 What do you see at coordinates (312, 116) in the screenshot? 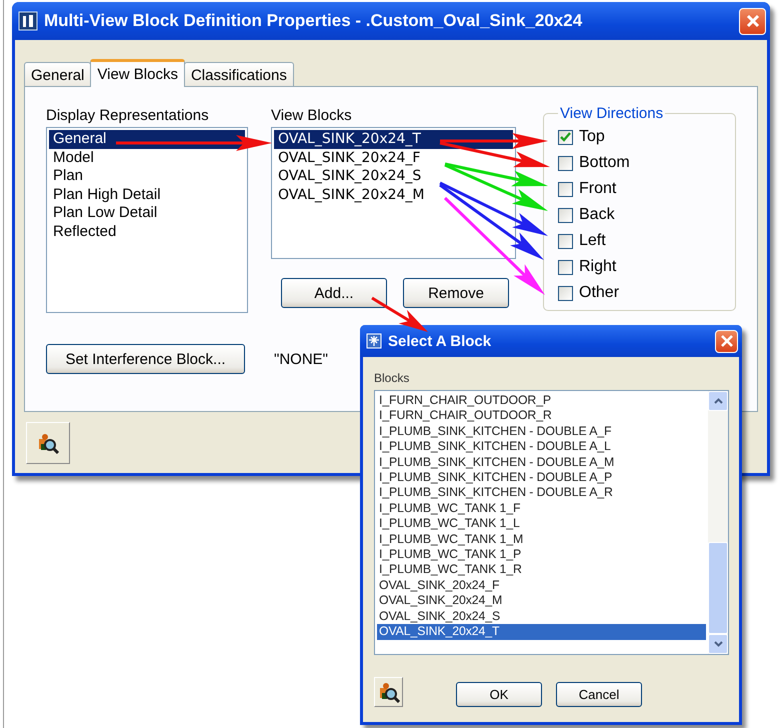
I see `list-label: View Blocks` at bounding box center [312, 116].